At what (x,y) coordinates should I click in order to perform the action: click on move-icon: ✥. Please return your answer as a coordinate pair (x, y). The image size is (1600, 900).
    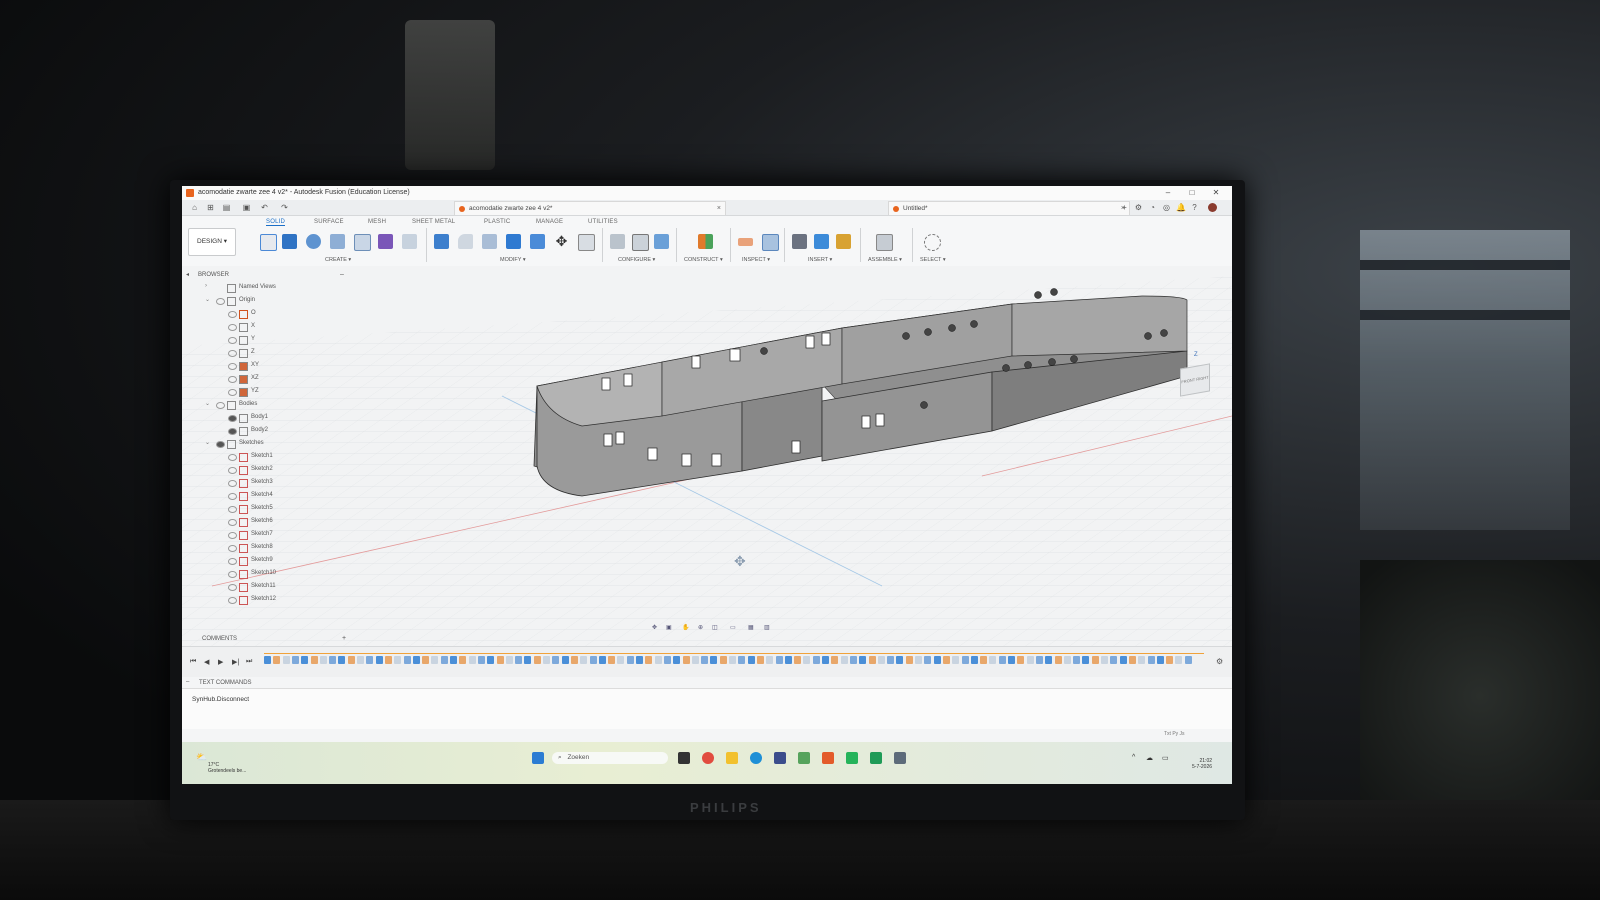
    Looking at the image, I should click on (561, 241).